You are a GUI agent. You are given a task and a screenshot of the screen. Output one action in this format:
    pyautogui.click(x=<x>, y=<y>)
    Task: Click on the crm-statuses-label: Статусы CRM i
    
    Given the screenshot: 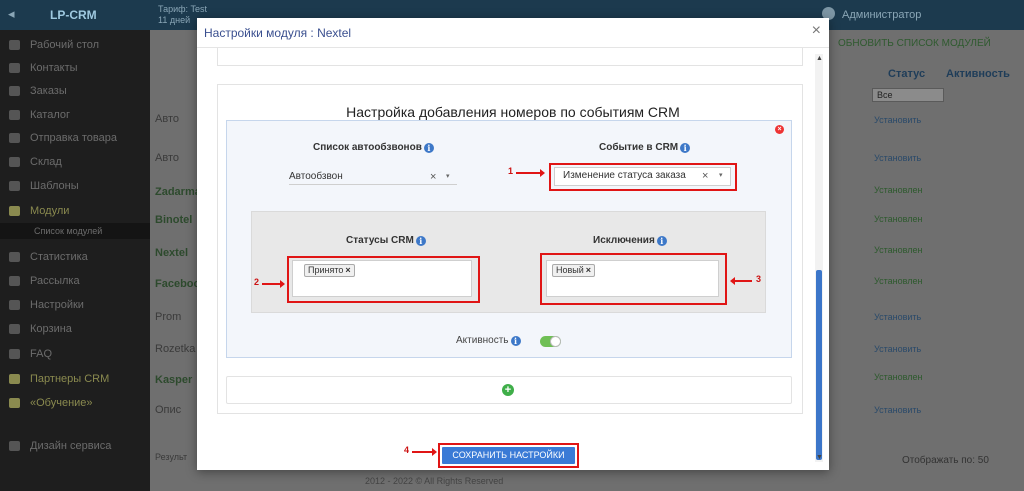 What is the action you would take?
    pyautogui.click(x=386, y=240)
    